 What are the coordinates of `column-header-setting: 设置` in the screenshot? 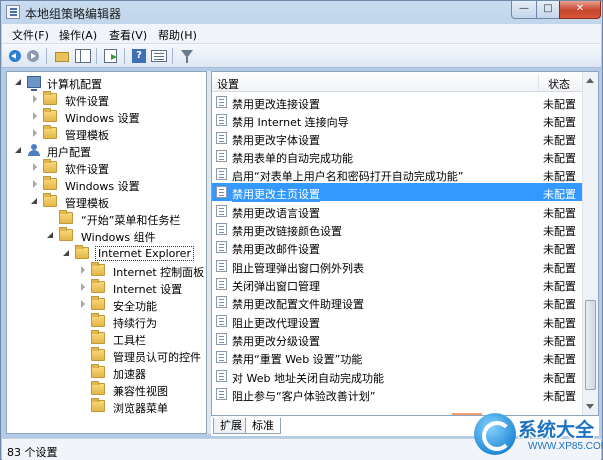 It's located at (228, 84).